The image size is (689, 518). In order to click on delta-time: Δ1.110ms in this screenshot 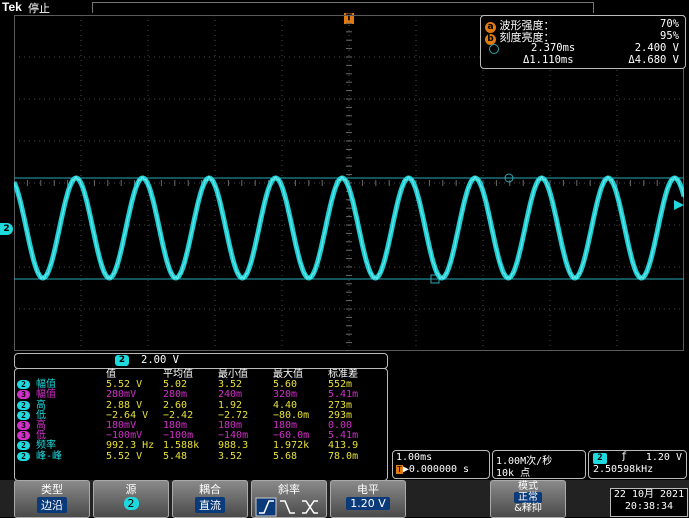, I will do `click(548, 60)`.